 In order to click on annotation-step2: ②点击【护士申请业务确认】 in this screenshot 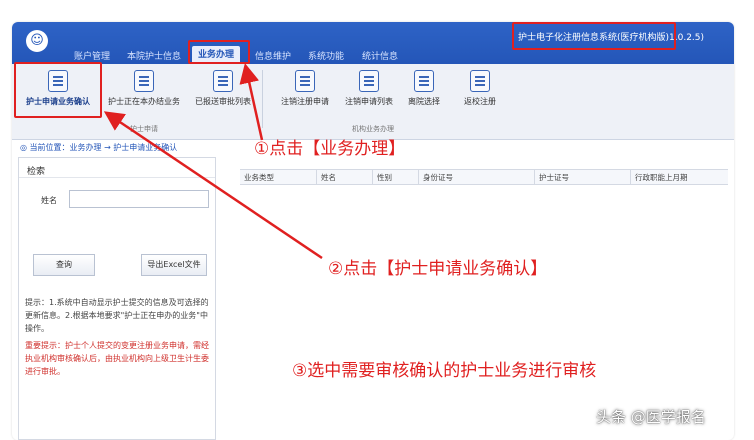, I will do `click(438, 269)`.